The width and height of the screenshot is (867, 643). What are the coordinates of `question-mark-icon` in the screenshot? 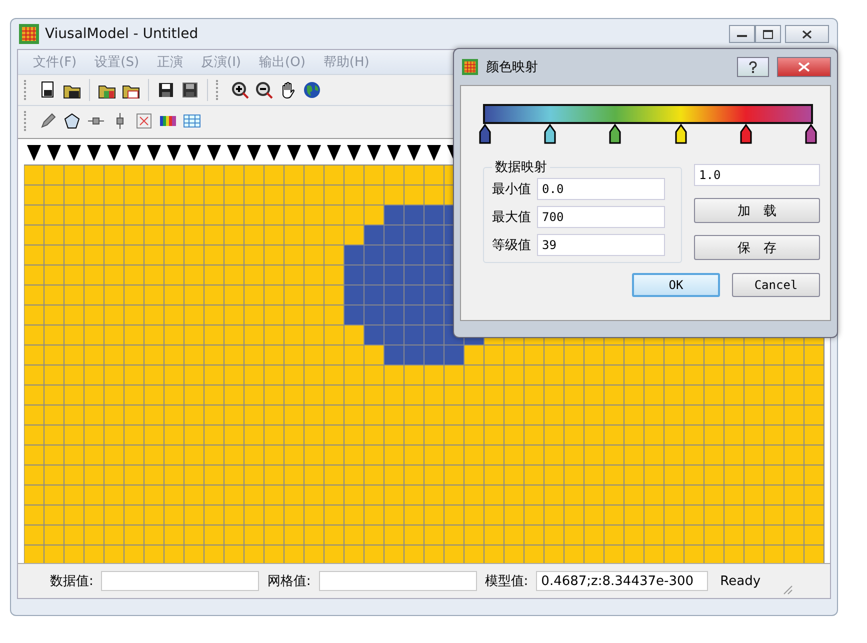 It's located at (753, 67).